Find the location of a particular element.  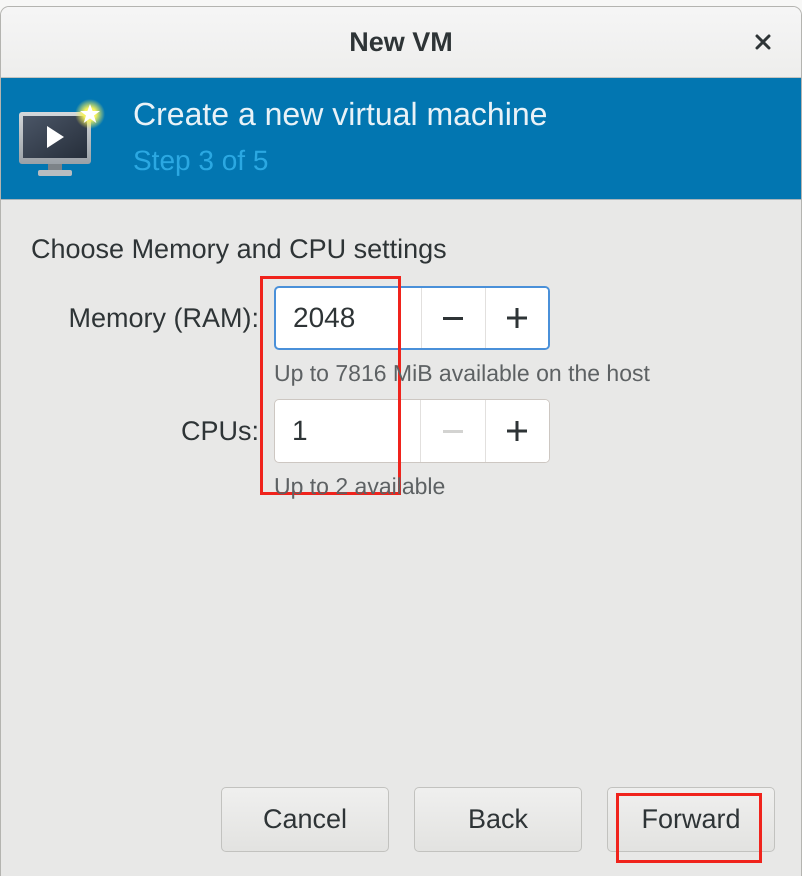

number-input: 1 is located at coordinates (347, 431).